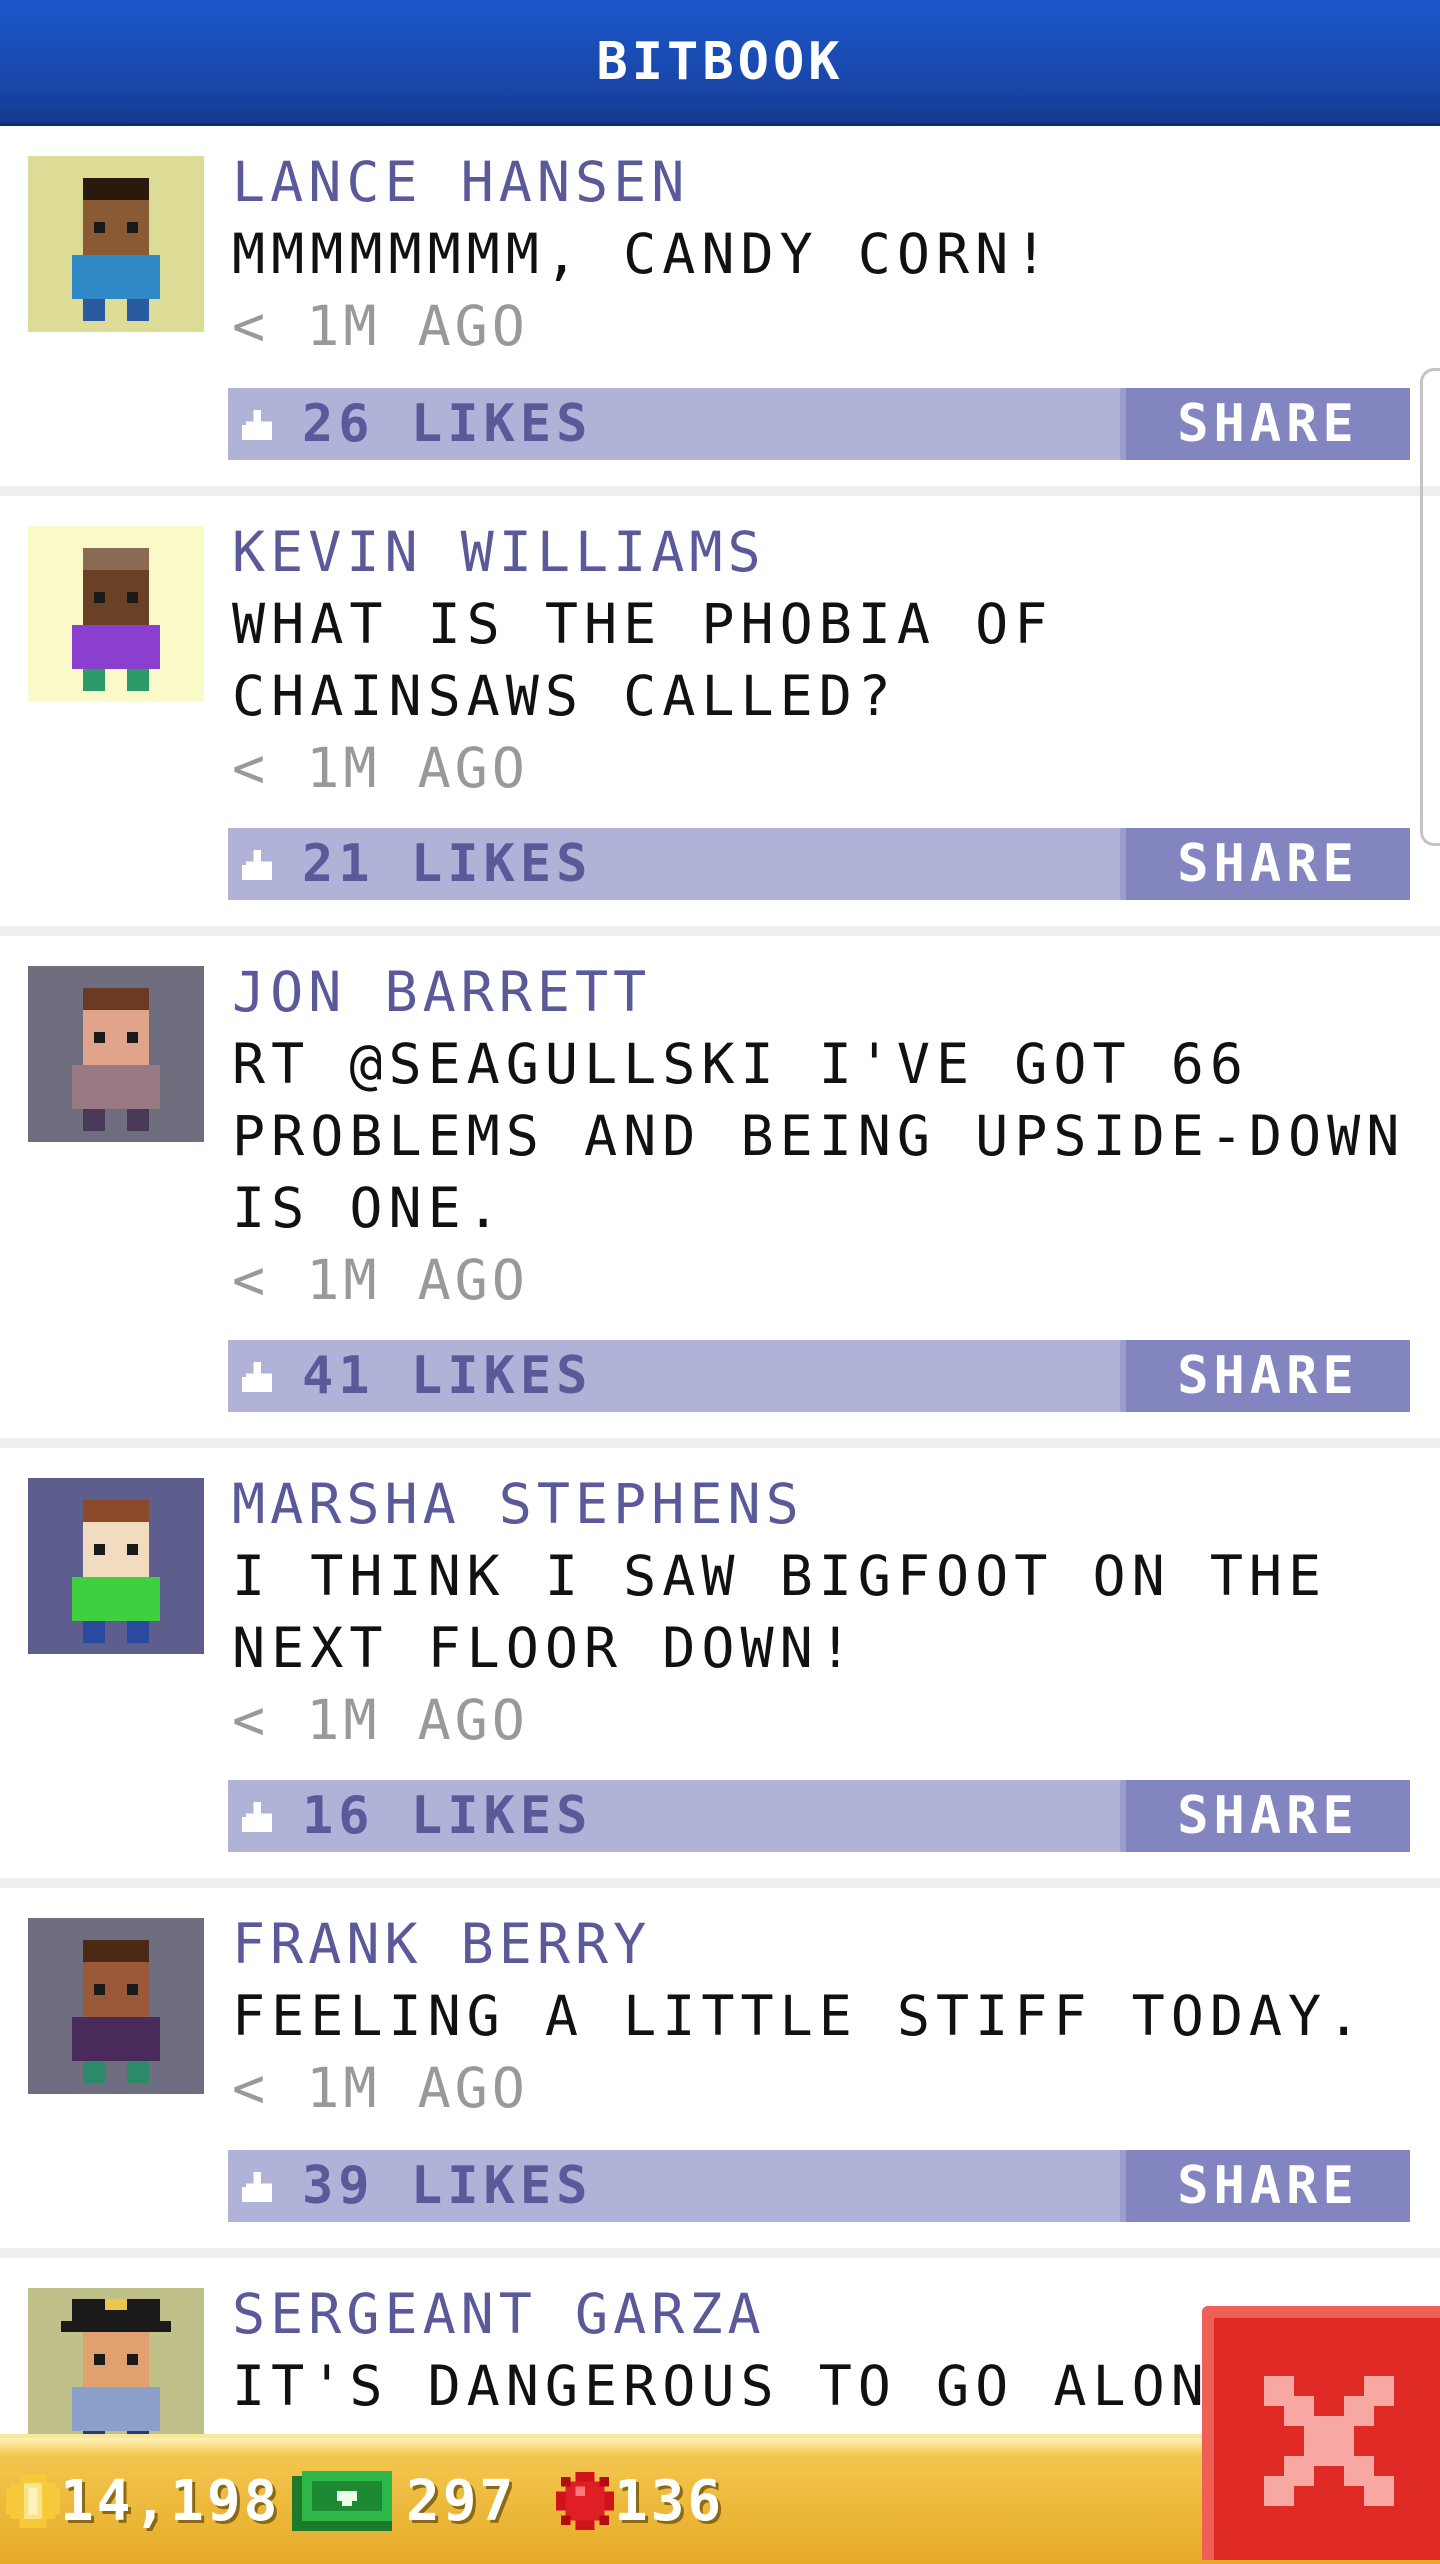 This screenshot has height=2564, width=1440. I want to click on coins-value: 14,198, so click(170, 2501).